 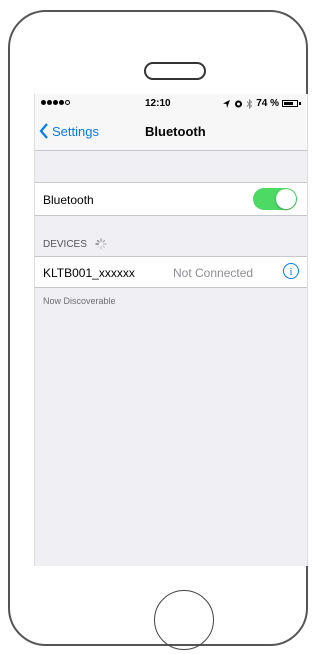 I want to click on status-bar: 12:10 74 %, so click(x=171, y=104).